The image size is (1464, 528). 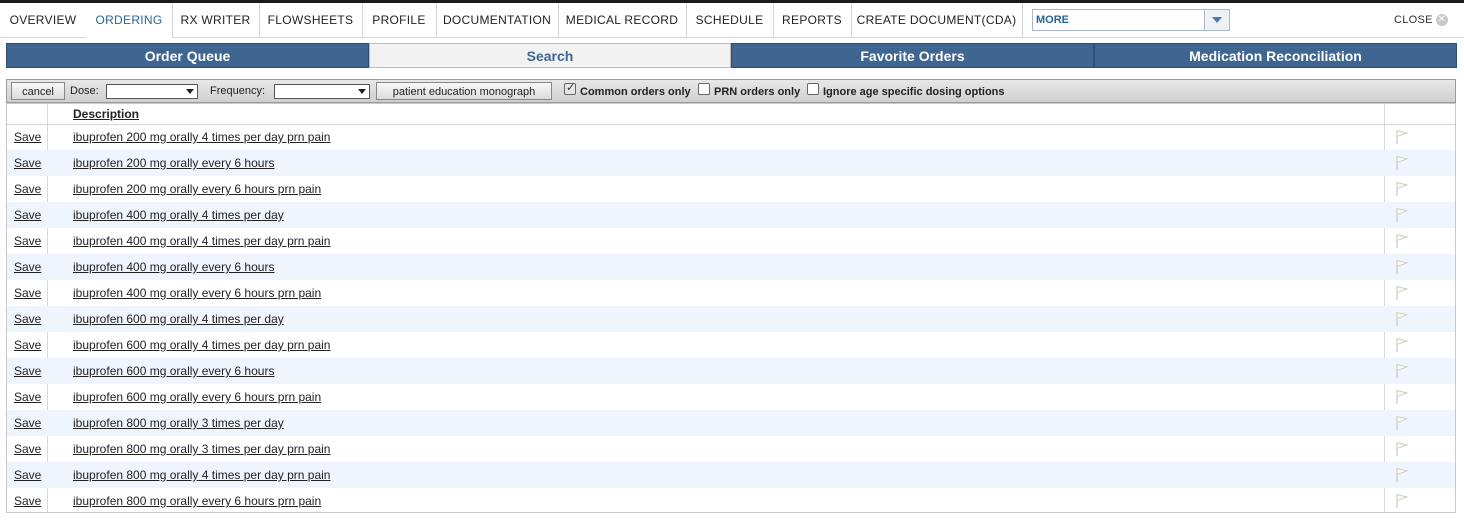 What do you see at coordinates (464, 91) in the screenshot?
I see `patient-education-monograph-button: patient education monograph` at bounding box center [464, 91].